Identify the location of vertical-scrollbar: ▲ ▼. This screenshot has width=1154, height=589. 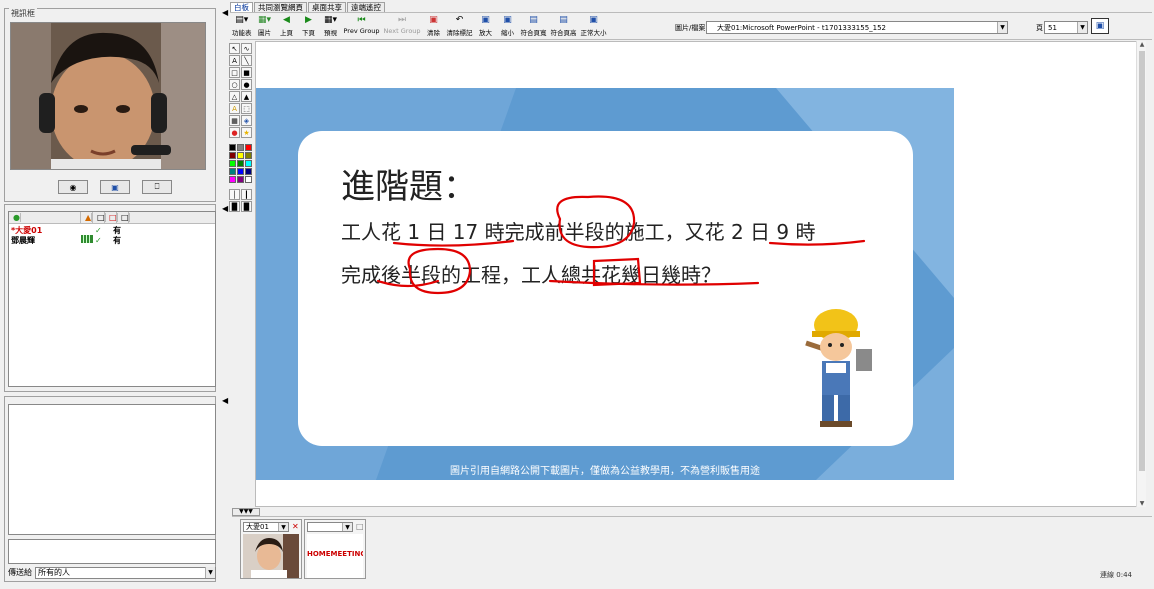
(1141, 274).